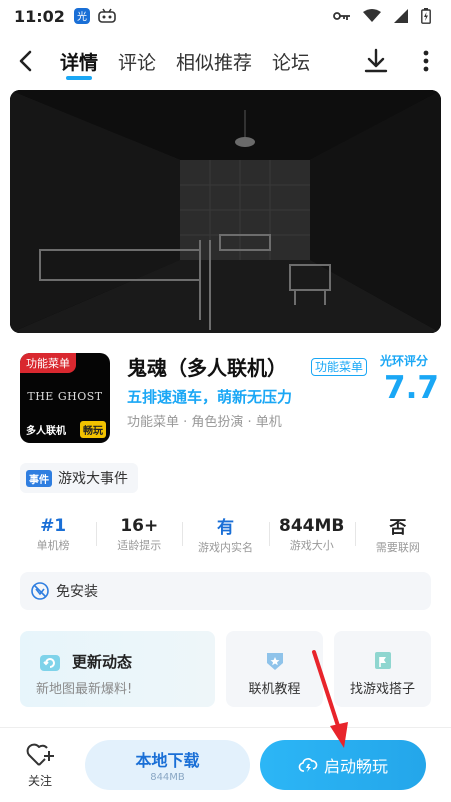  I want to click on icon-subtitle: 多人联机, so click(46, 431).